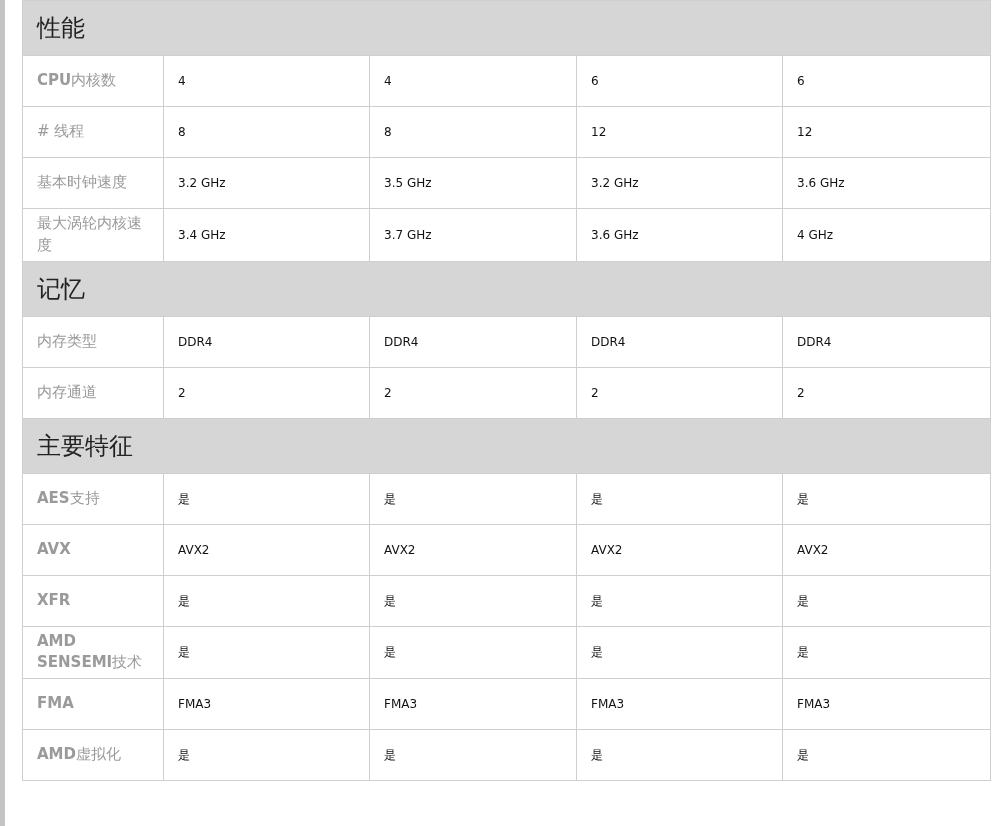 The image size is (1003, 826). I want to click on row-label: # 线程, so click(93, 132).